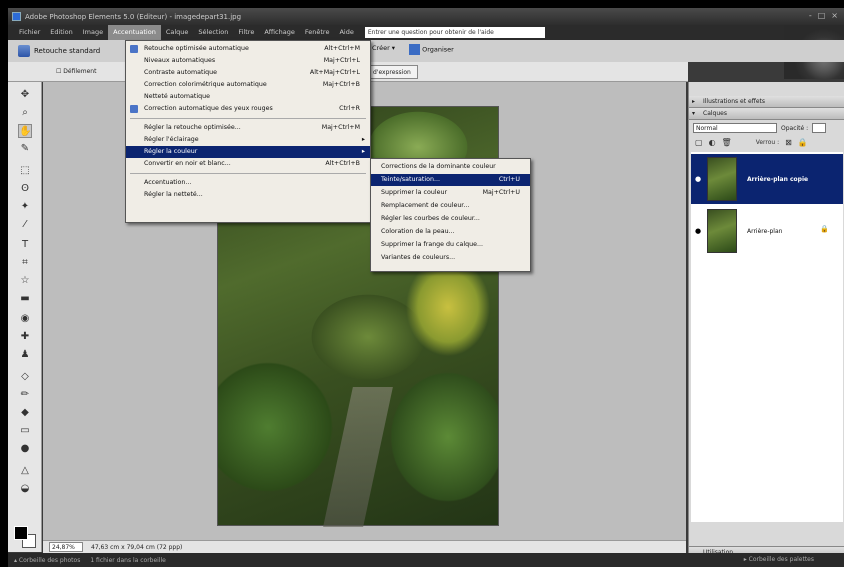 The width and height of the screenshot is (844, 567). What do you see at coordinates (25, 299) in the screenshot?
I see `straighten-tool-icon: ▬` at bounding box center [25, 299].